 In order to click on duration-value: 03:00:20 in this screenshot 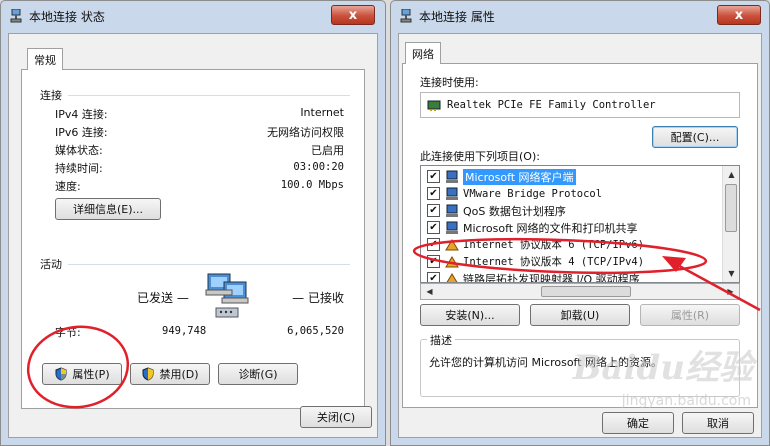, I will do `click(318, 167)`.